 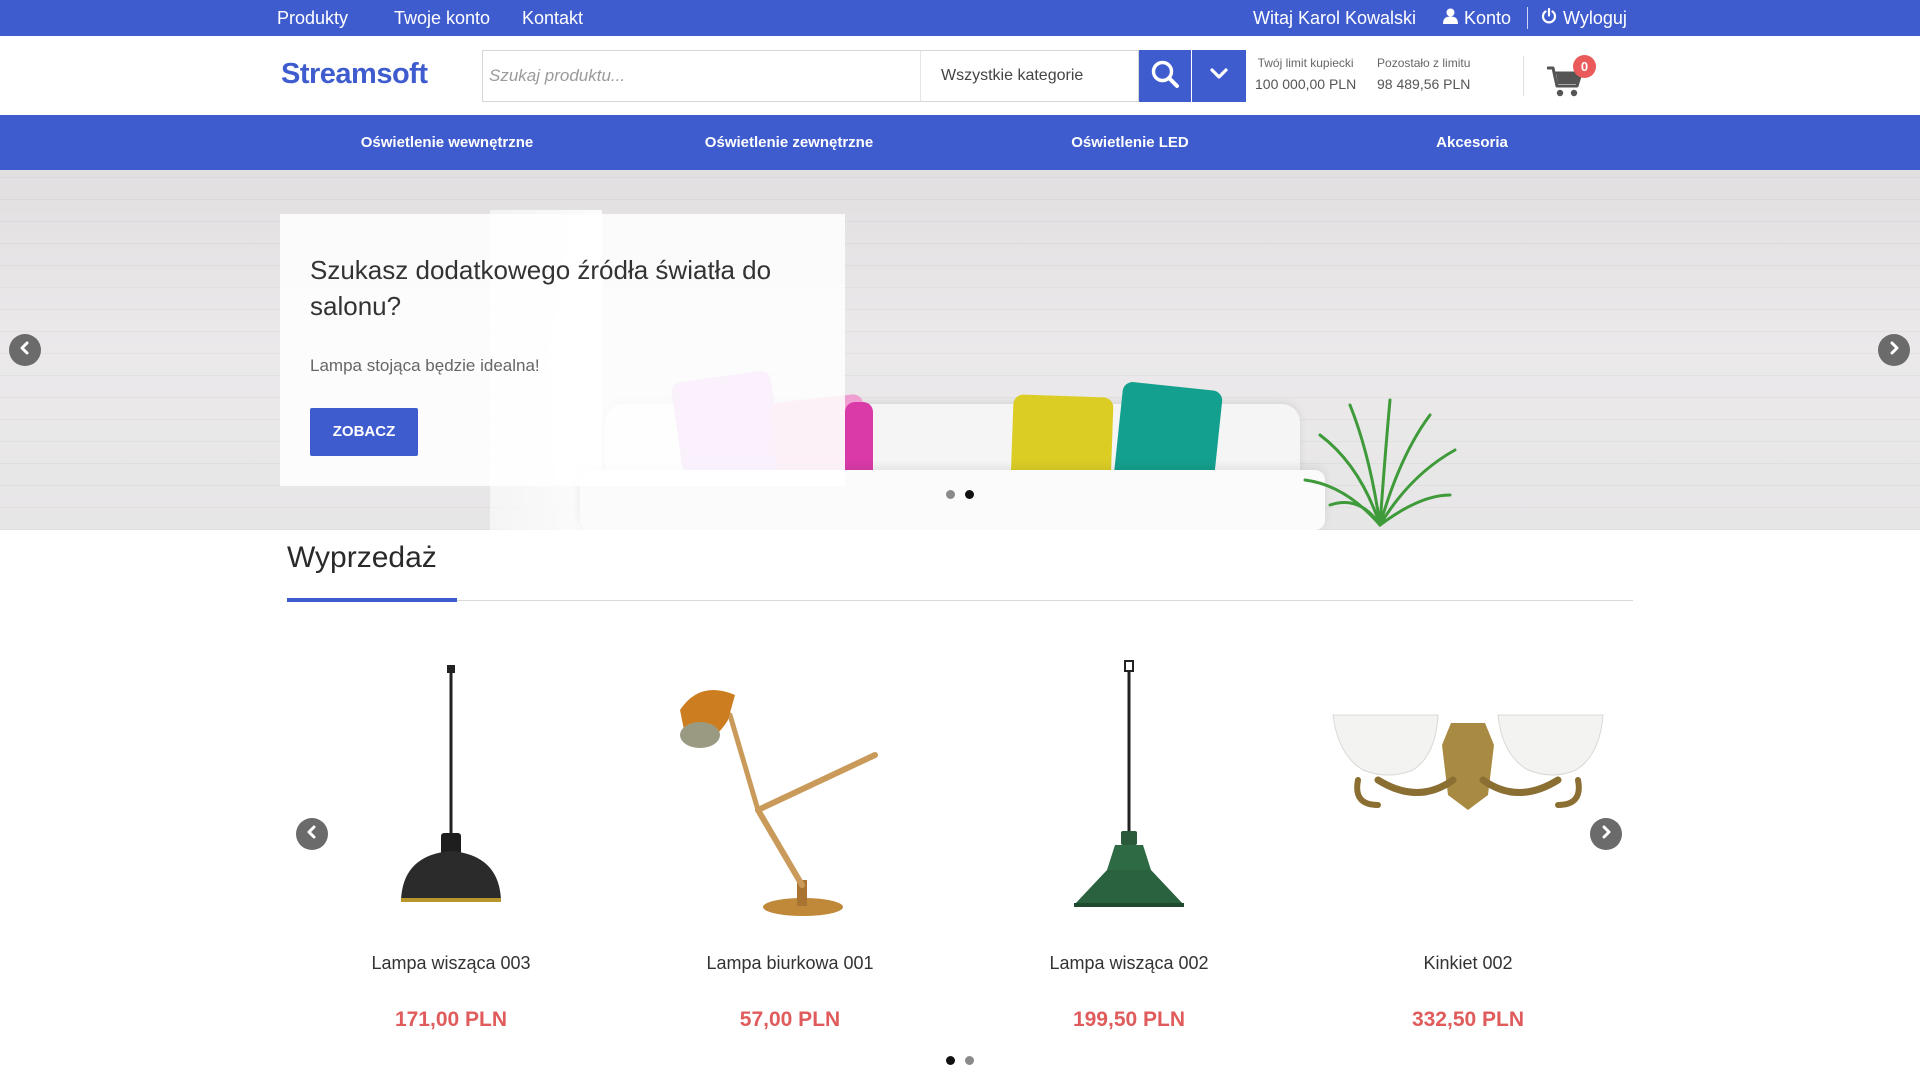 What do you see at coordinates (790, 963) in the screenshot?
I see `product-name: Lampa biurkowa 001` at bounding box center [790, 963].